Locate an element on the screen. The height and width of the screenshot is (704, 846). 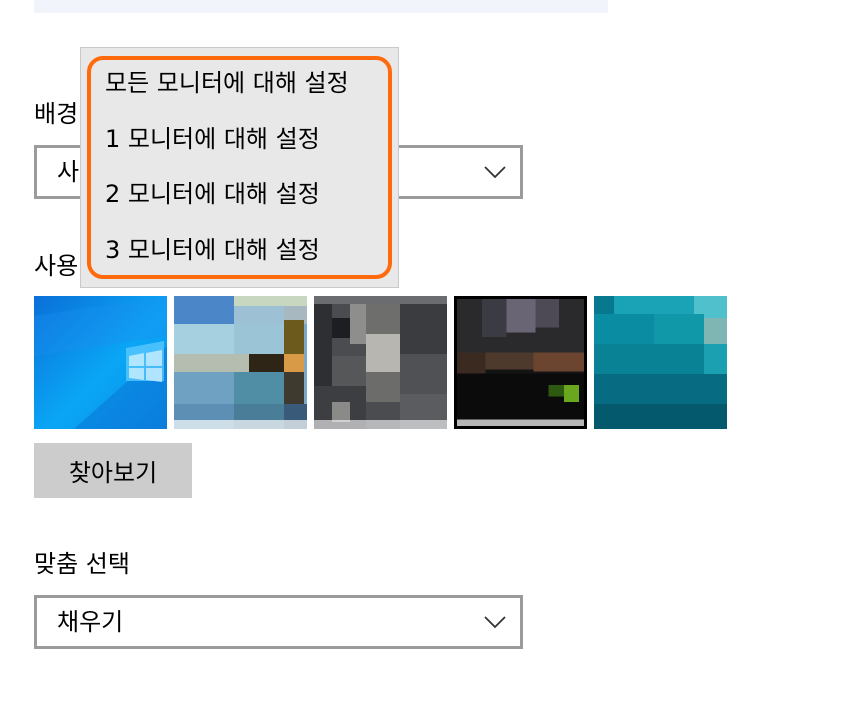
wallpaper-thumbnail-windows is located at coordinates (100, 362).